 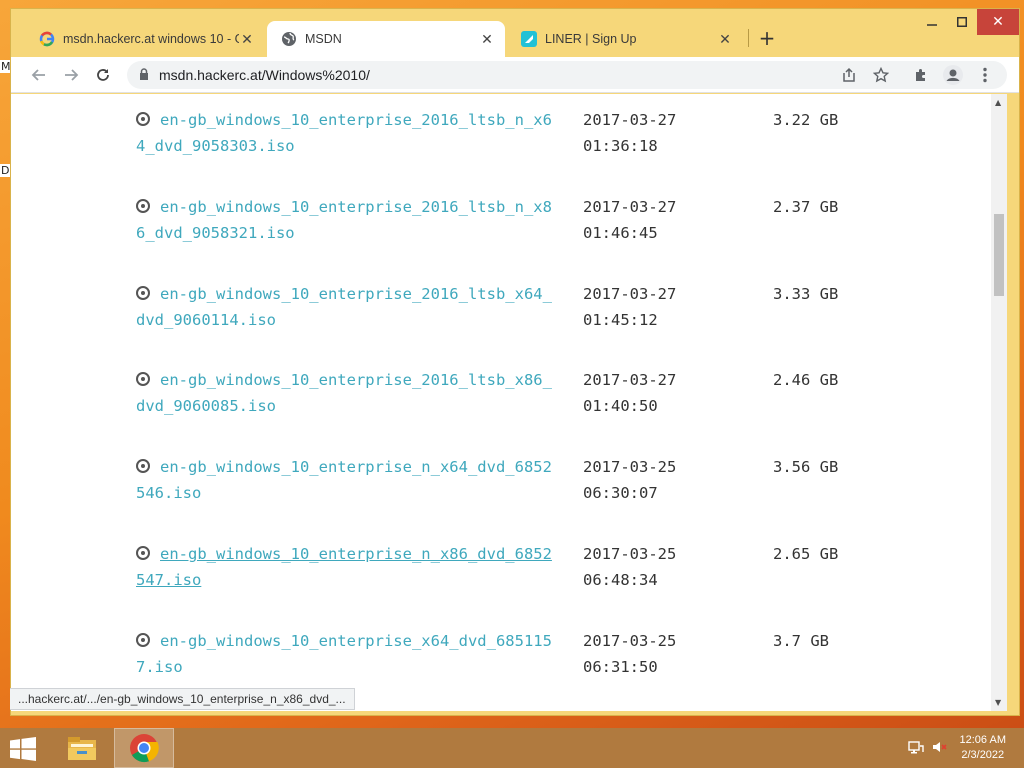 What do you see at coordinates (630, 393) in the screenshot?
I see `file-date: 2017-03-27 01:40:50` at bounding box center [630, 393].